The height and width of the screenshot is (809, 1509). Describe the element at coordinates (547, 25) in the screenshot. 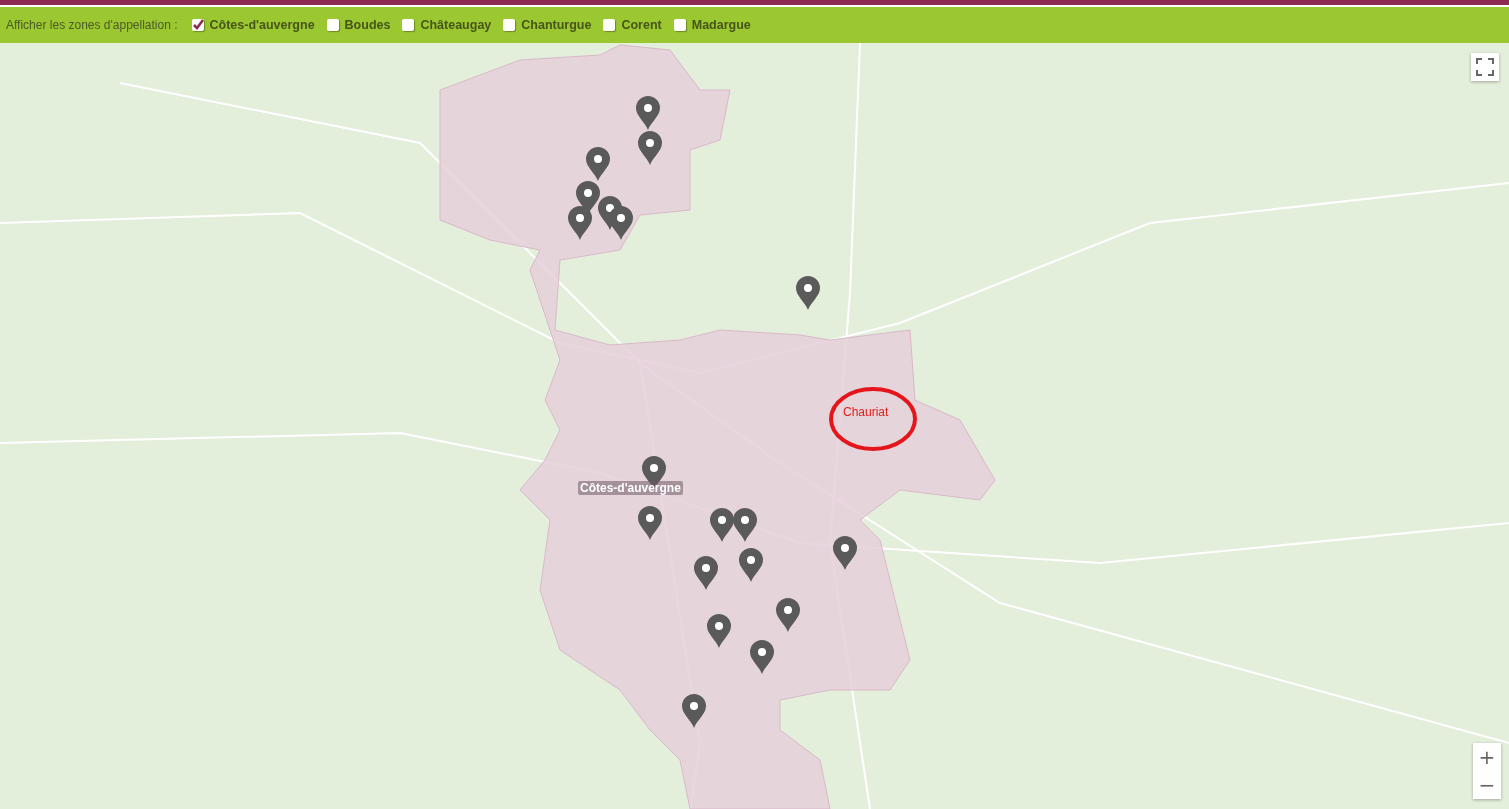

I see `zone-checkbox: Chanturgue` at that location.